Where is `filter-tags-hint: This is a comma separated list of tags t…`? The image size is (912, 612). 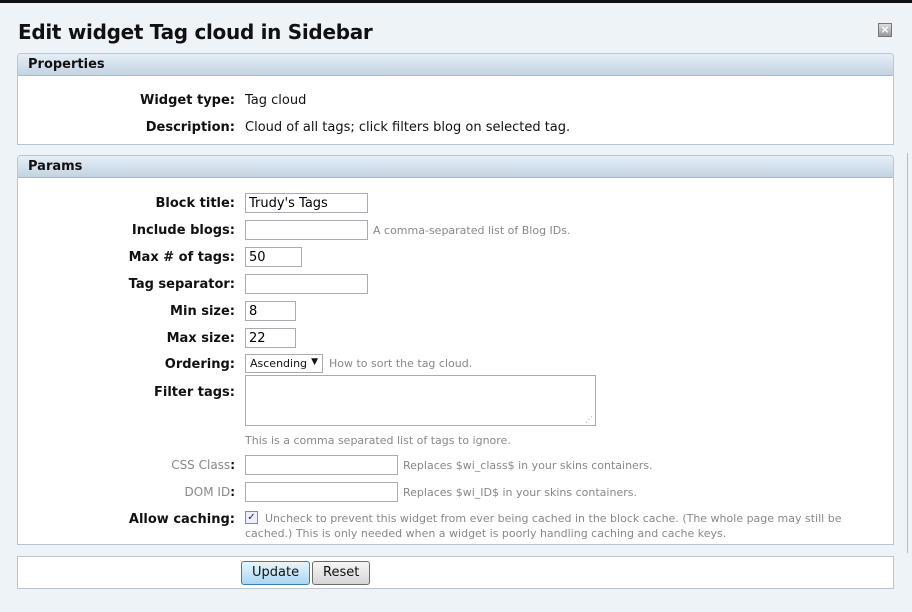
filter-tags-hint: This is a comma separated list of tags t… is located at coordinates (378, 440).